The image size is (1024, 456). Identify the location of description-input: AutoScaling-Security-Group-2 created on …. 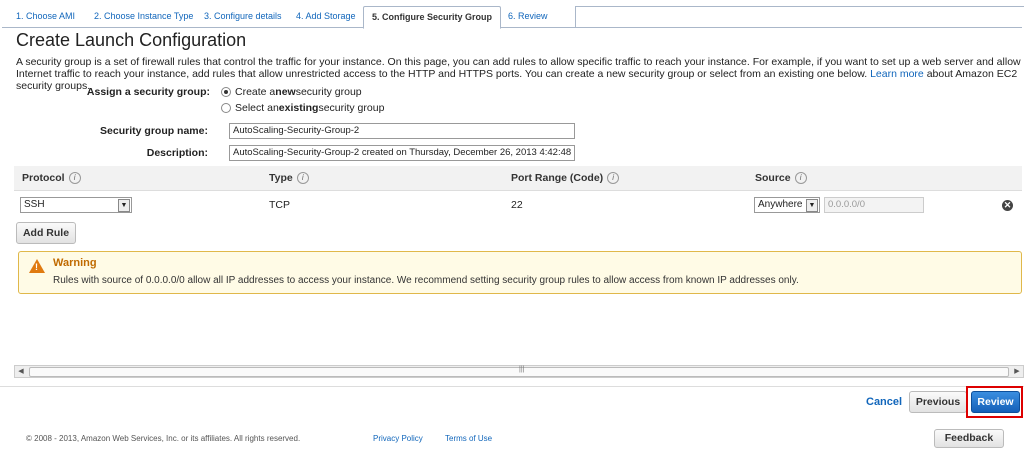
(402, 153).